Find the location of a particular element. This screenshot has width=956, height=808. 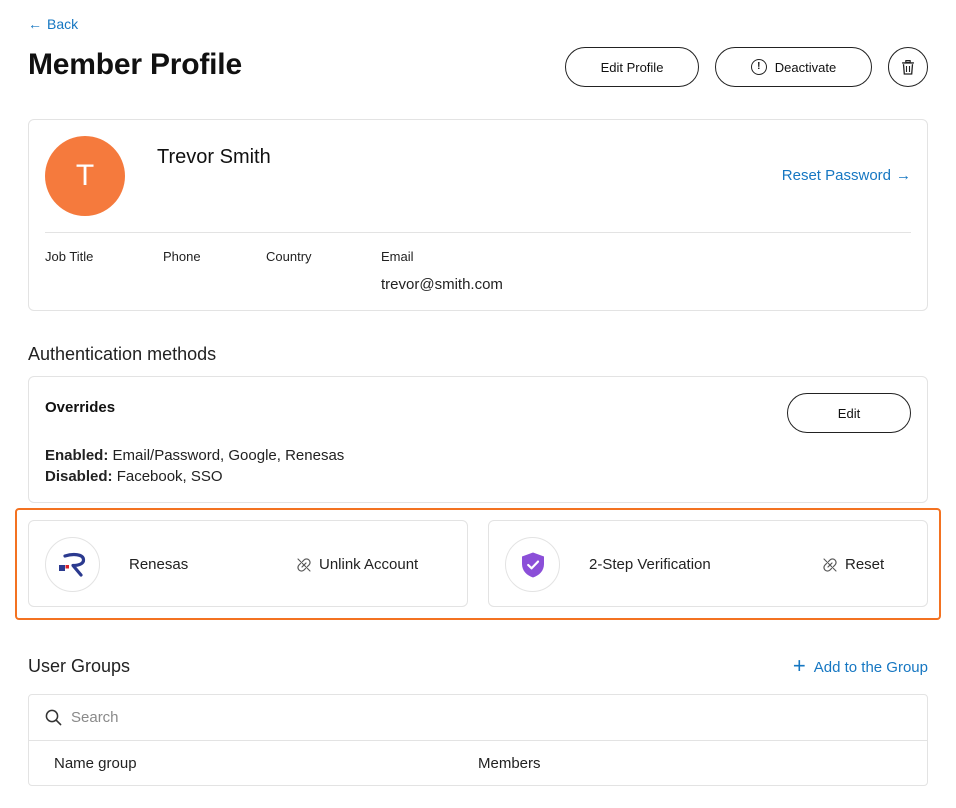

deactivate-label: Deactivate is located at coordinates (805, 67).